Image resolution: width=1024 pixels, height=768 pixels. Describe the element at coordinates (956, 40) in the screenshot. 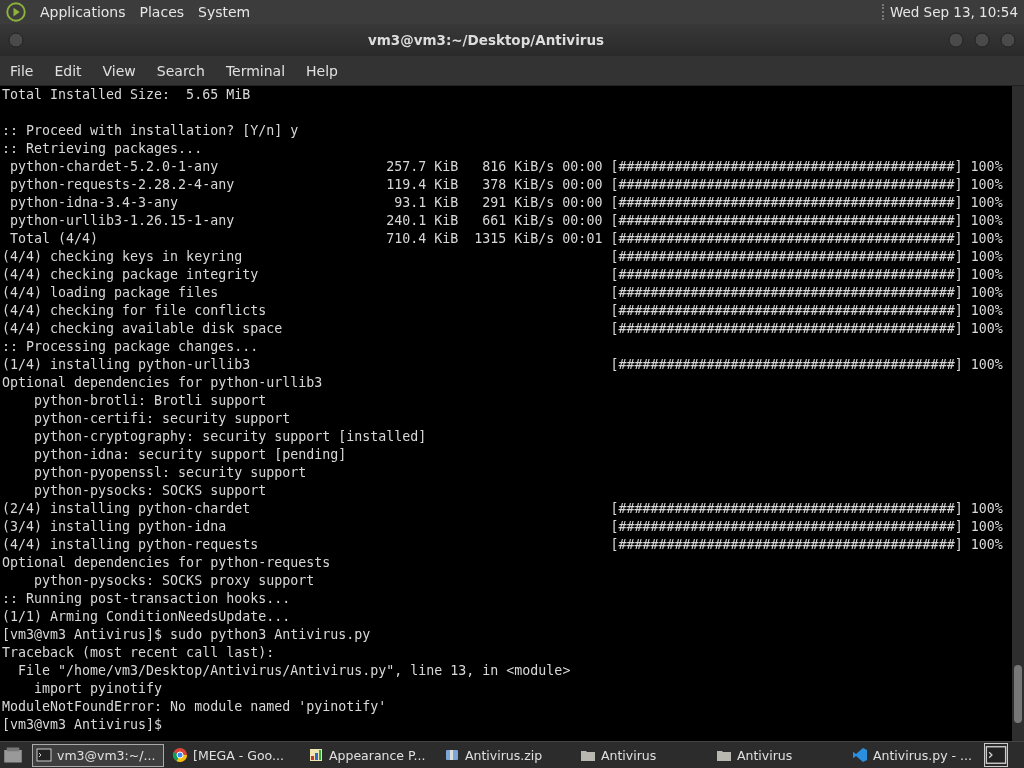

I see `minimize-icon` at that location.